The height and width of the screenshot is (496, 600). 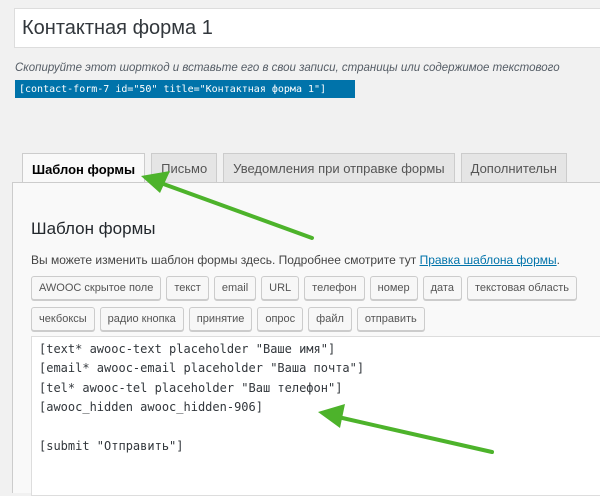 I want to click on tag-date-button: дата, so click(x=442, y=288).